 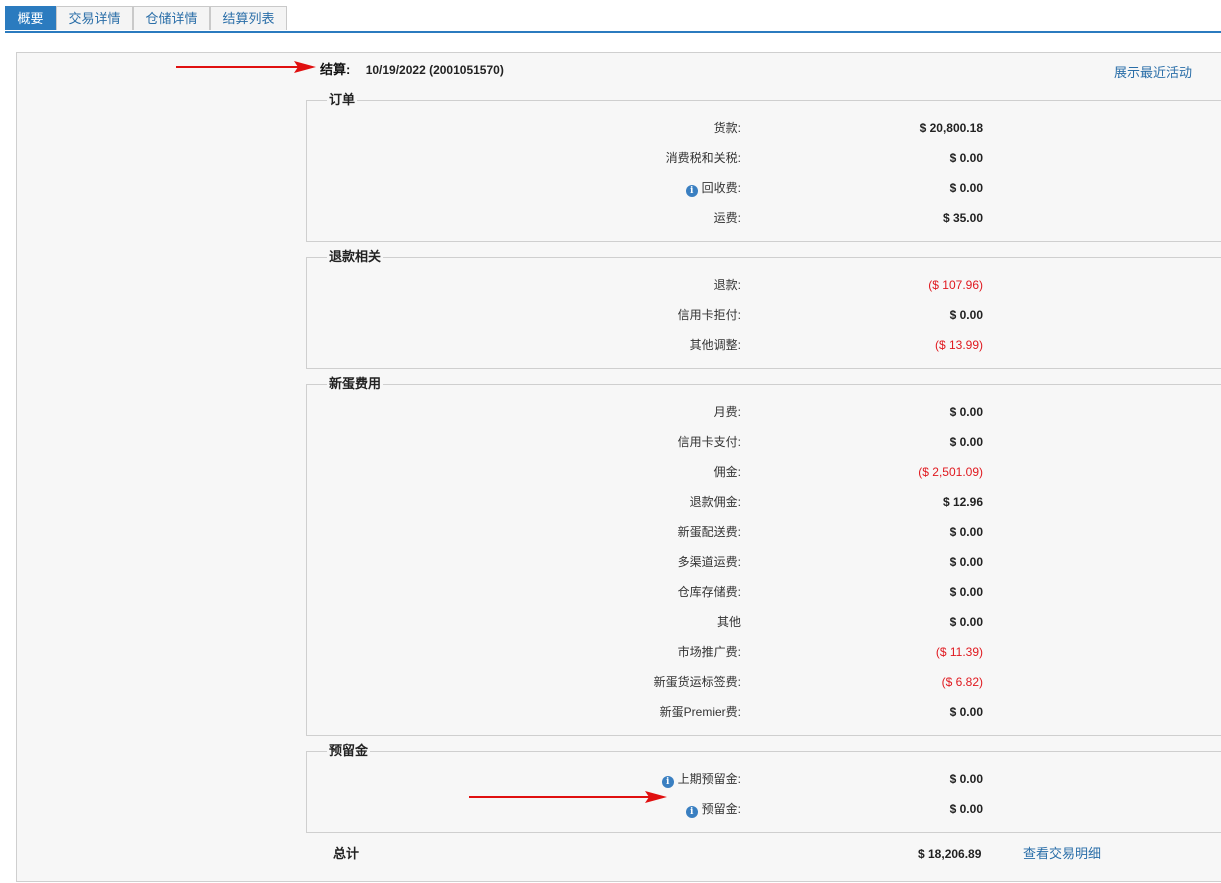 What do you see at coordinates (727, 472) in the screenshot?
I see `row-label: 佣金:` at bounding box center [727, 472].